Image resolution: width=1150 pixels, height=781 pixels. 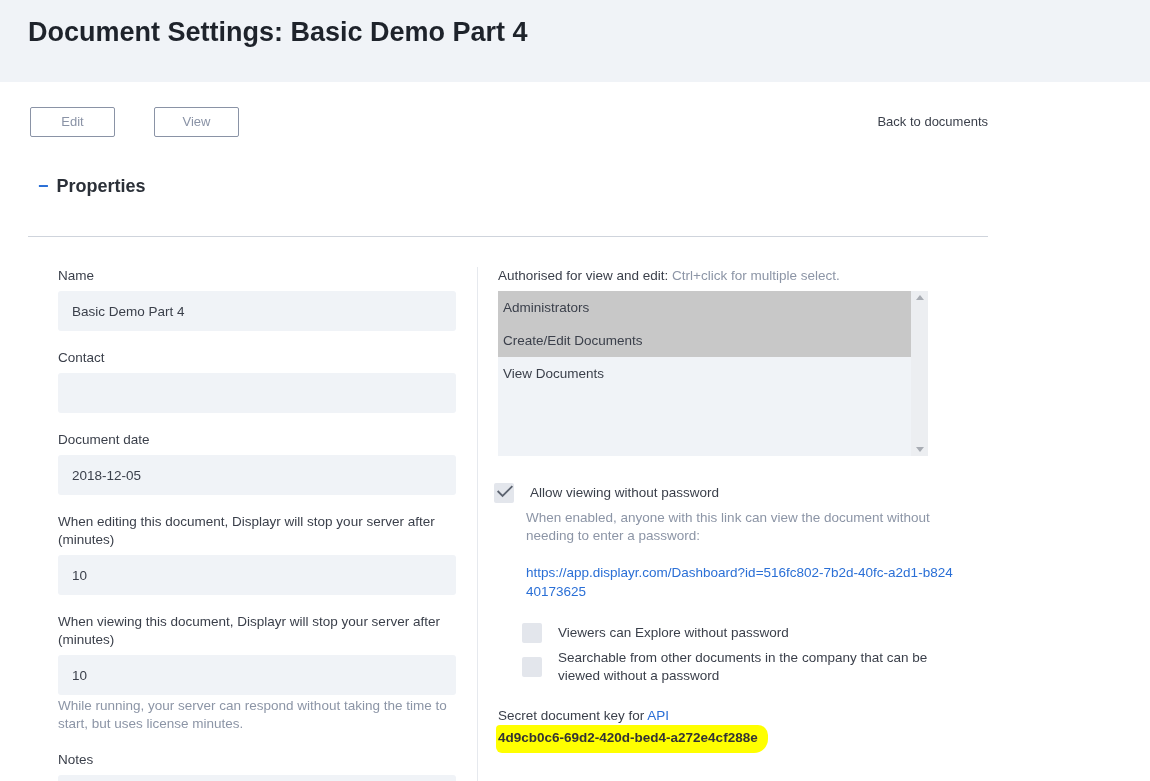 I want to click on scroll-down-icon, so click(x=919, y=449).